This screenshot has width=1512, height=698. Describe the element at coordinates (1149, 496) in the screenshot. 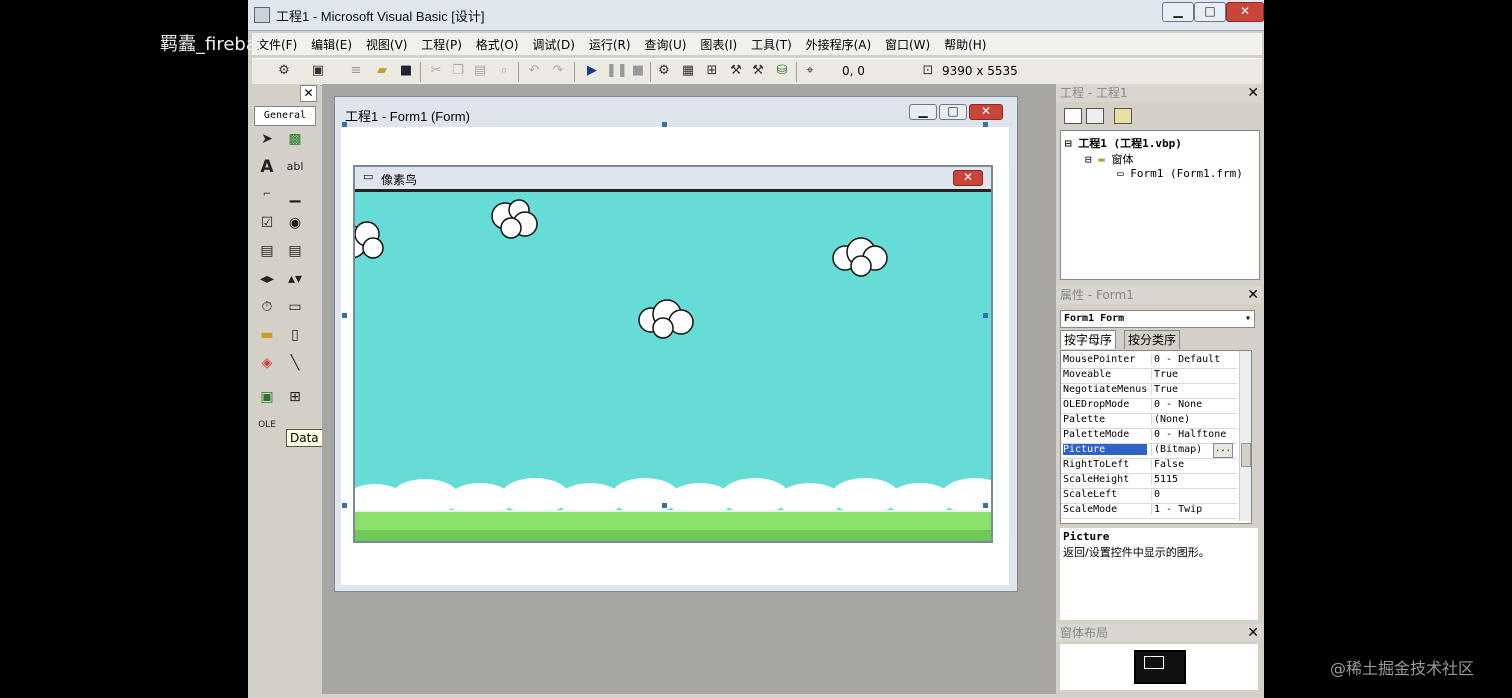

I see `property-row: ScaleLeft 0` at that location.